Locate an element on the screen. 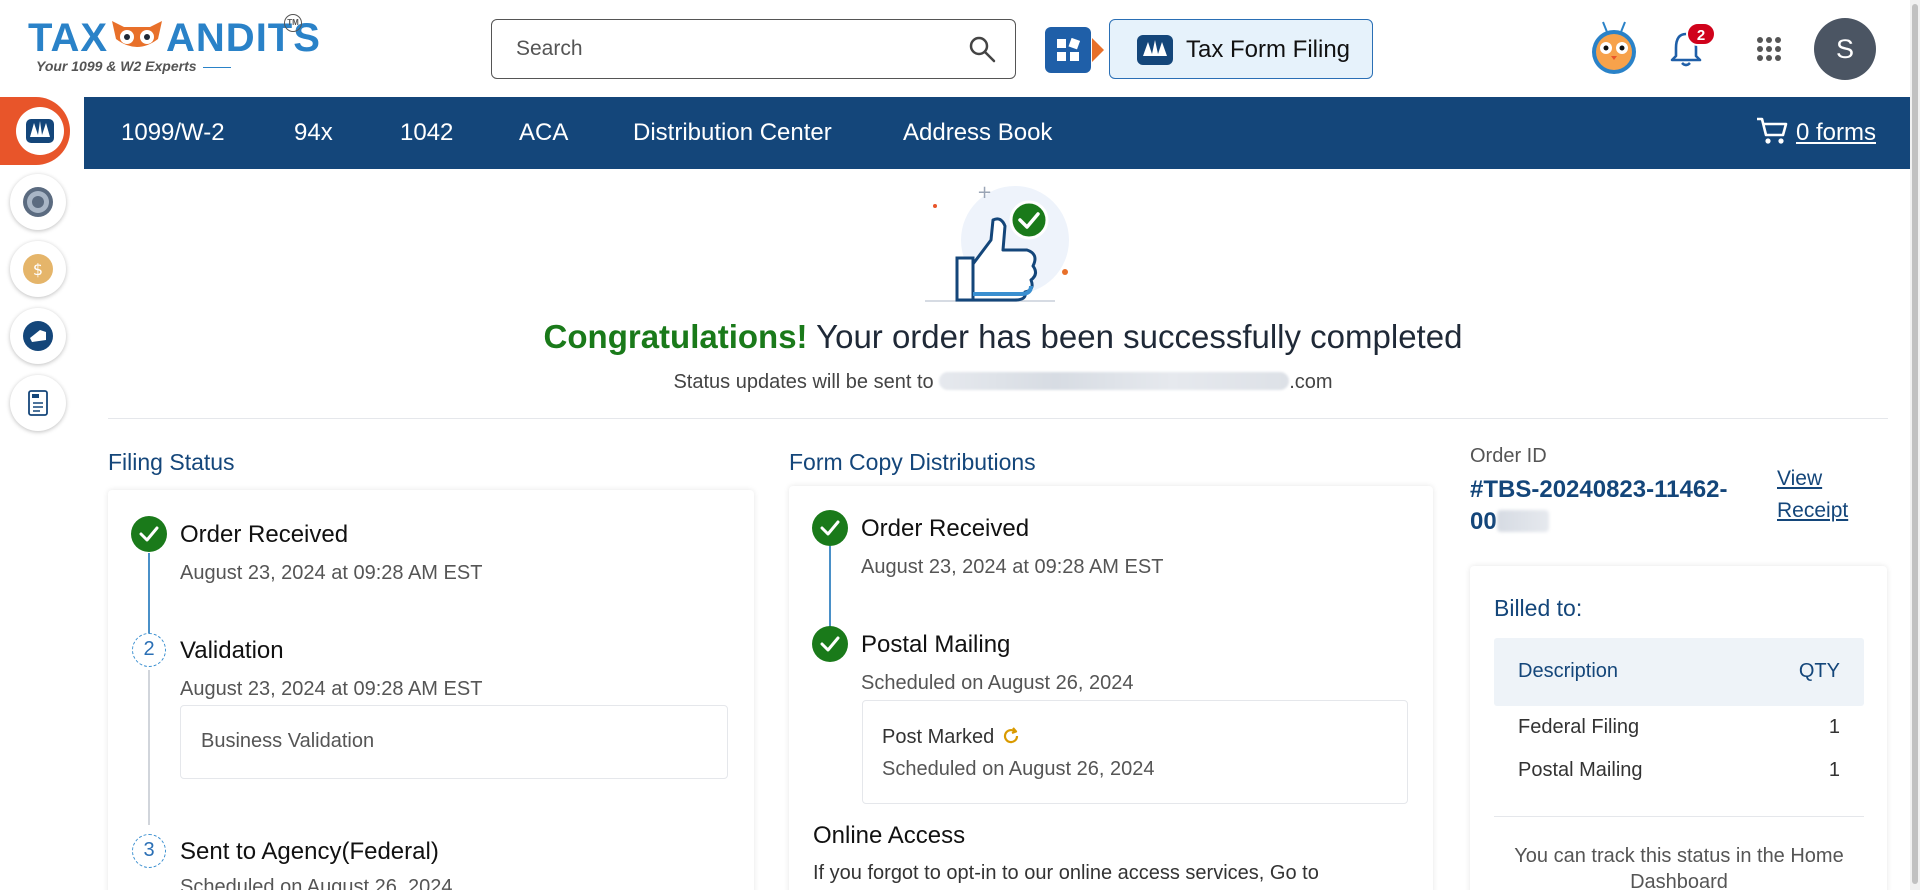 The width and height of the screenshot is (1920, 890). billing-description: Postal Mailing is located at coordinates (1580, 770).